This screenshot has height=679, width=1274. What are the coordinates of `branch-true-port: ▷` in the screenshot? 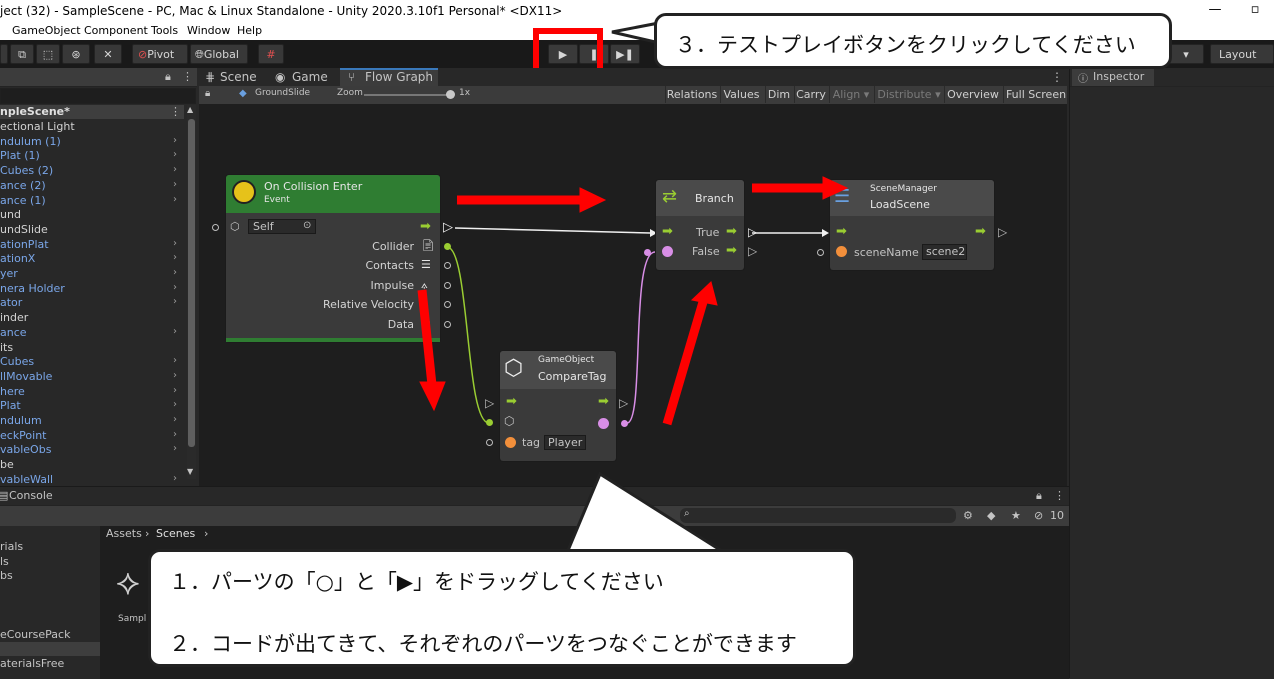 It's located at (752, 232).